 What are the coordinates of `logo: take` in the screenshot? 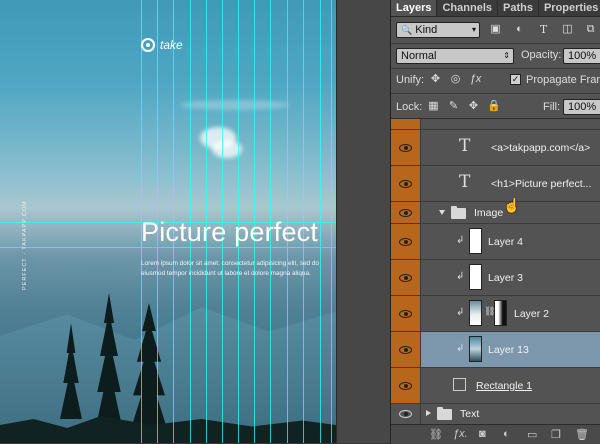 It's located at (162, 45).